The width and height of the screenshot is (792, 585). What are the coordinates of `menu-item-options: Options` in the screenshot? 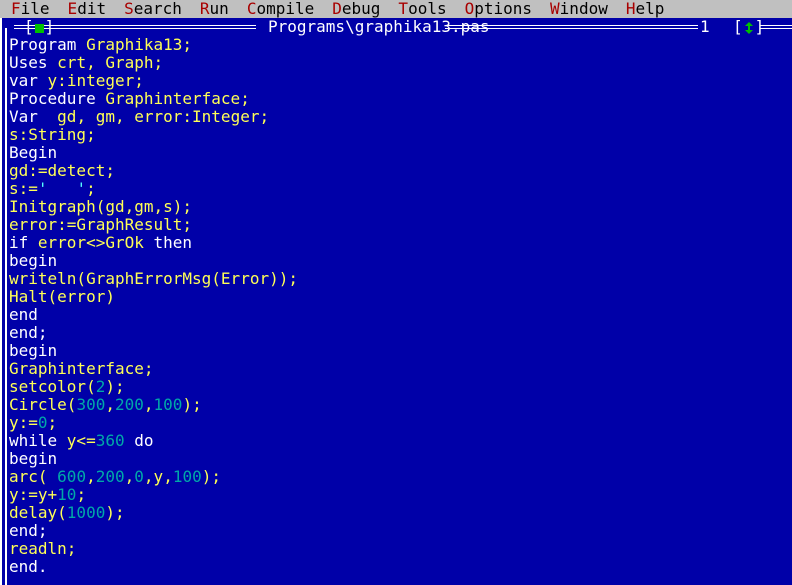 It's located at (498, 9).